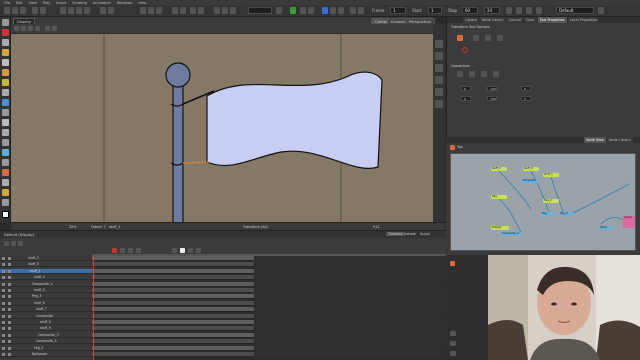 Image resolution: width=640 pixels, height=360 pixels. What do you see at coordinates (496, 74) in the screenshot?
I see `reset-icon` at bounding box center [496, 74].